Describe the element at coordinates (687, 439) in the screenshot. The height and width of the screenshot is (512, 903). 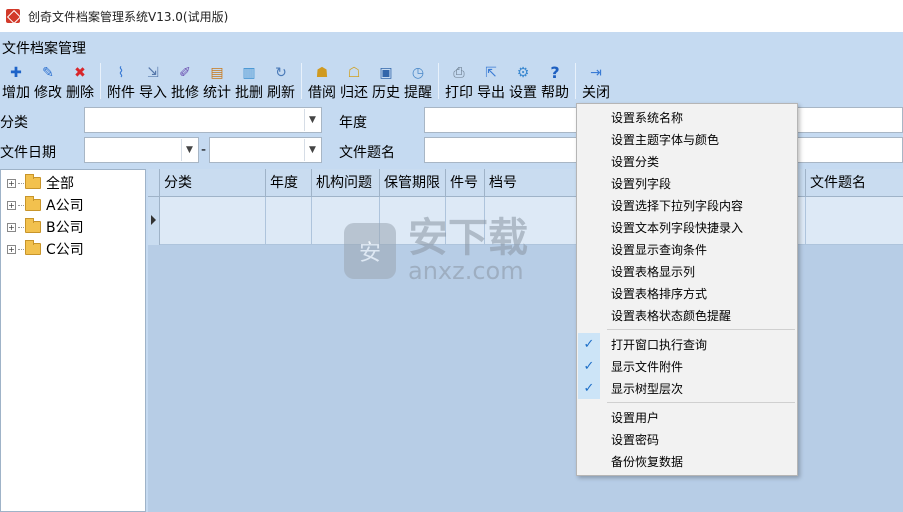
I see `menu-item: 设置密码` at that location.